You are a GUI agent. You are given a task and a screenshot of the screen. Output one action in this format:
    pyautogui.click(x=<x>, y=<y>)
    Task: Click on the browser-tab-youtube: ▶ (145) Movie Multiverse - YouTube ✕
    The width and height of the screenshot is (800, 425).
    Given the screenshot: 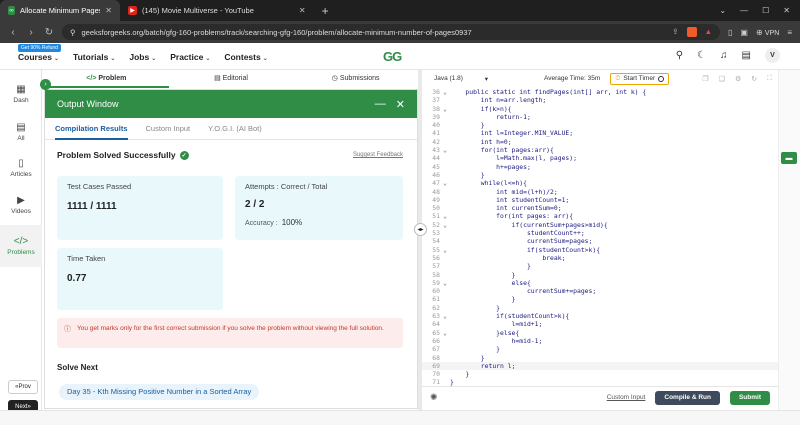 What is the action you would take?
    pyautogui.click(x=217, y=10)
    